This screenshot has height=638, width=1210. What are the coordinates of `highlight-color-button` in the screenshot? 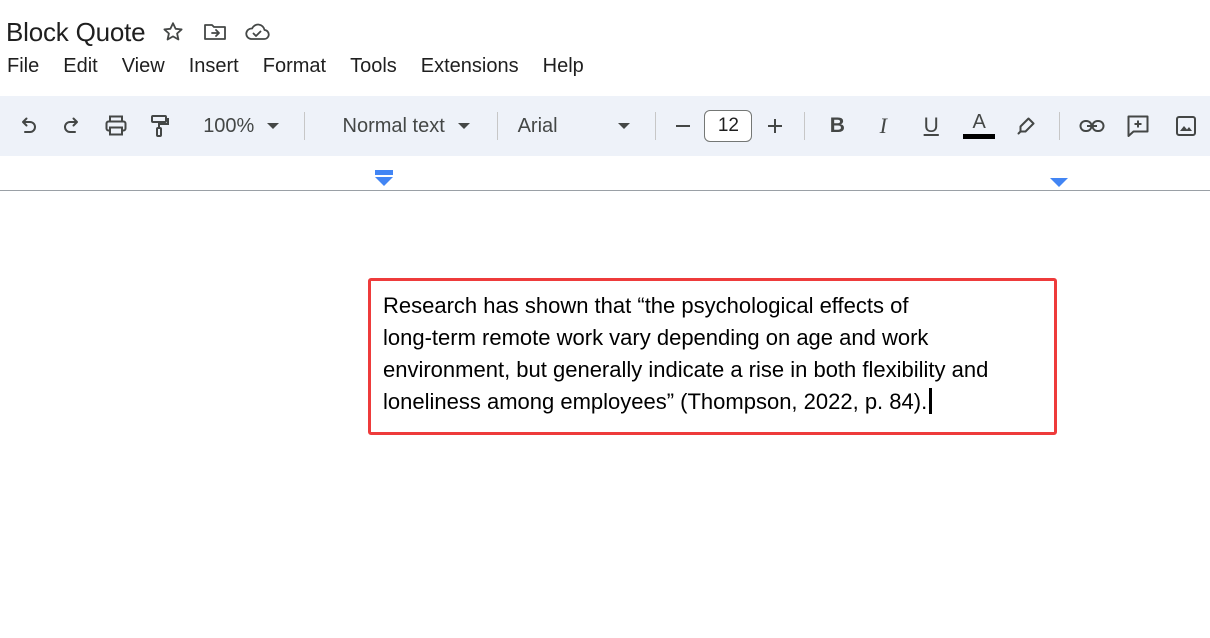 It's located at (1026, 126).